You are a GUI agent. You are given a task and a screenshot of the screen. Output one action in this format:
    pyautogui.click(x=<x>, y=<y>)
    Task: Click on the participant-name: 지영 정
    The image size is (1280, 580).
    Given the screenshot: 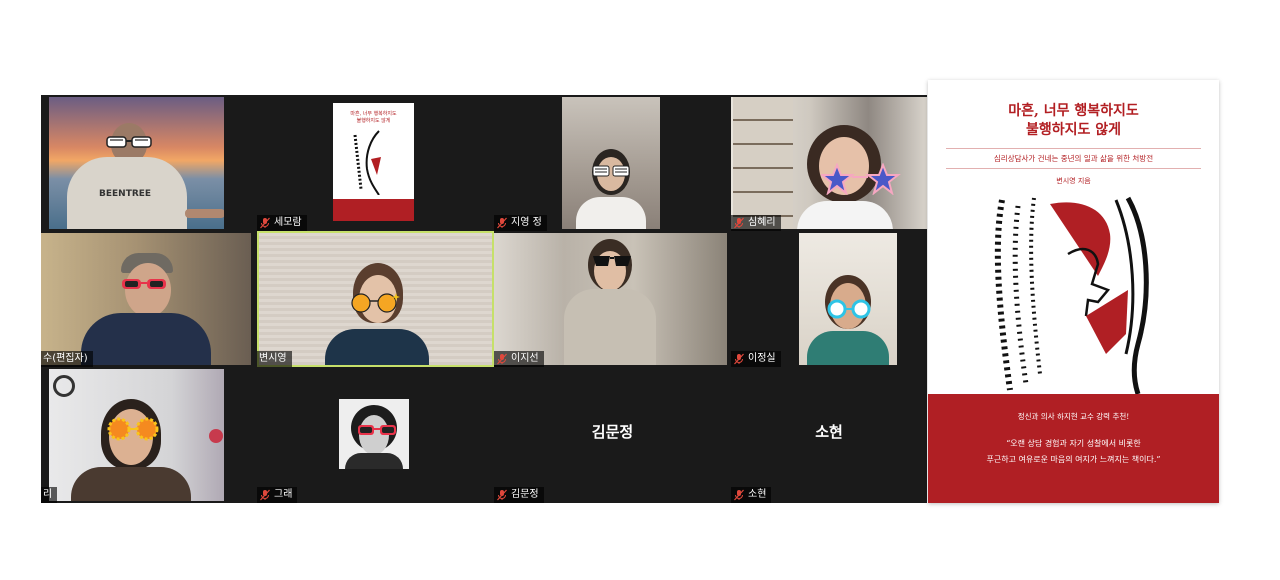 What is the action you would take?
    pyautogui.click(x=526, y=222)
    